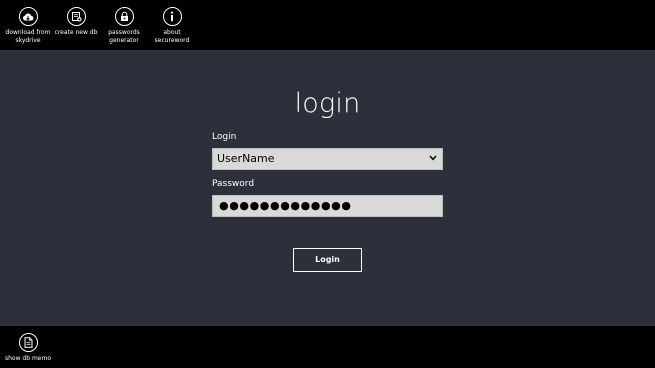 This screenshot has width=655, height=368. Describe the element at coordinates (327, 260) in the screenshot. I see `login-button: Login` at that location.